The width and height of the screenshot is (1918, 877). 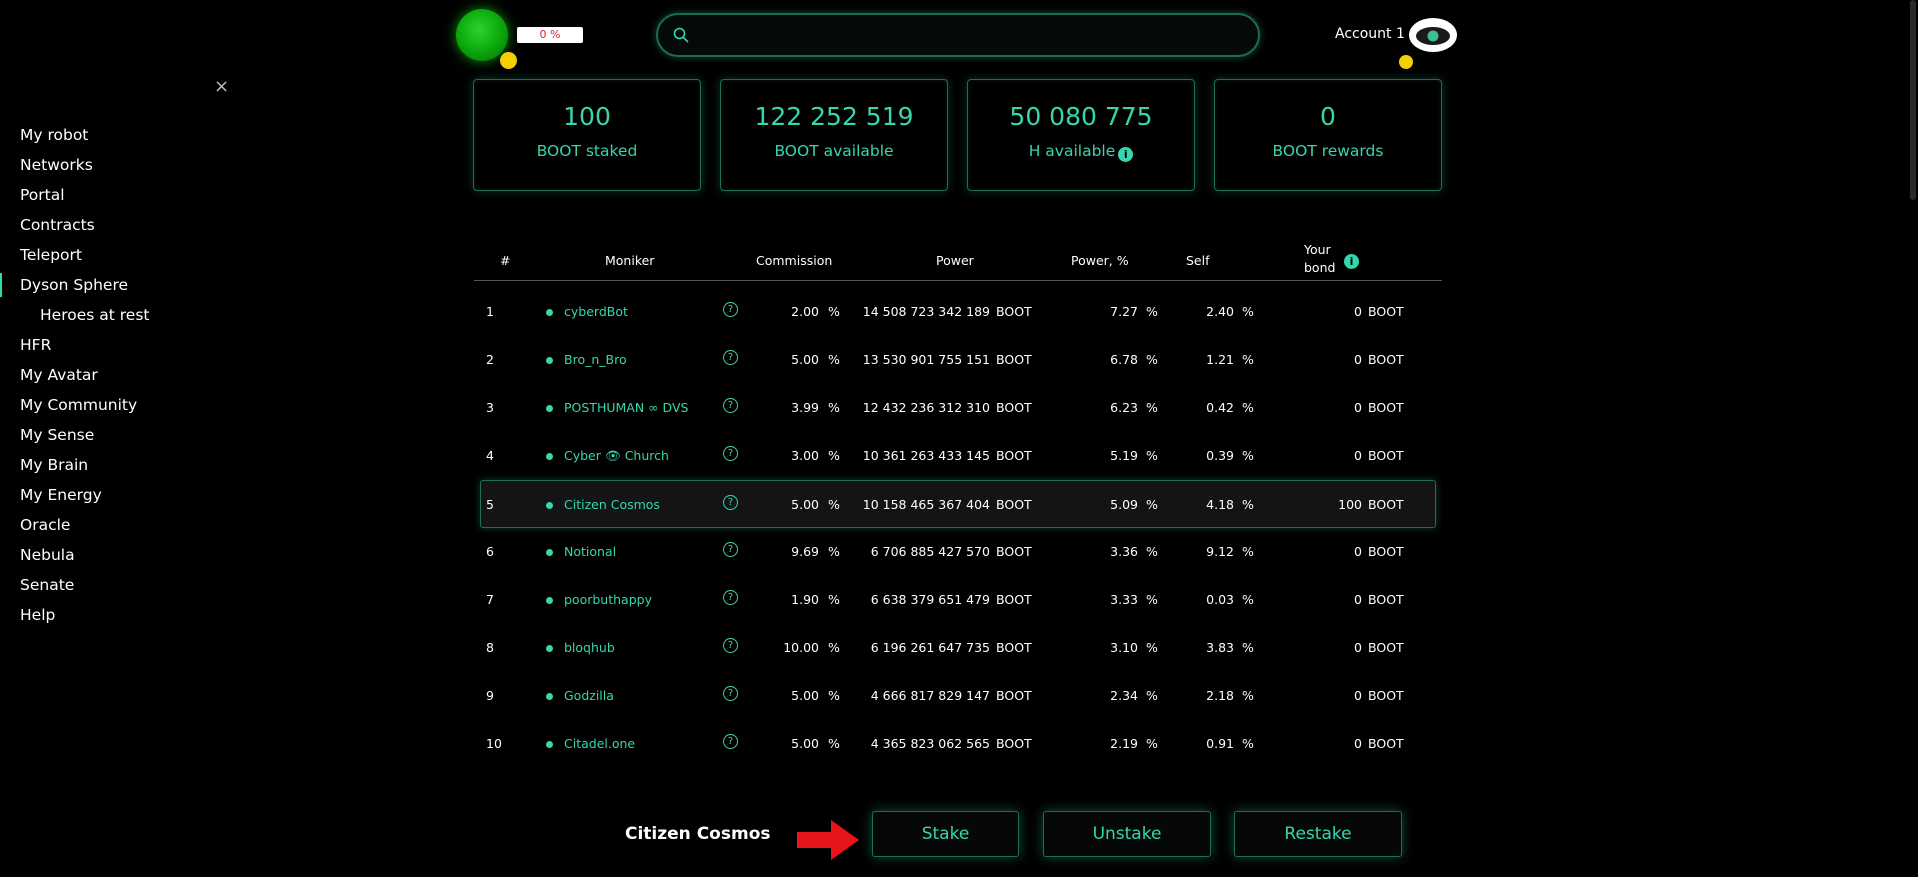 What do you see at coordinates (1124, 504) in the screenshot?
I see `cell-power-pct: 5.09` at bounding box center [1124, 504].